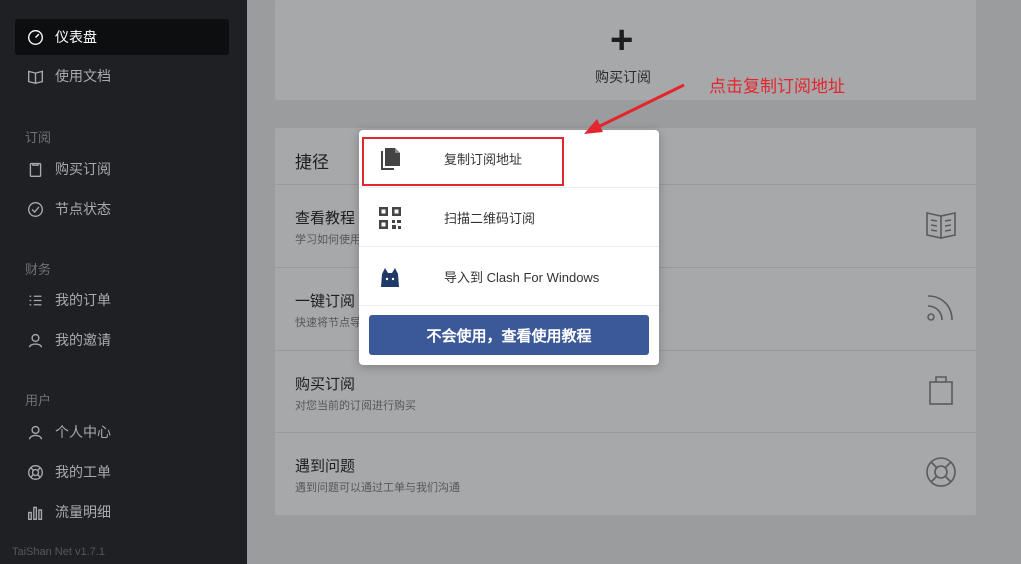  Describe the element at coordinates (328, 240) in the screenshot. I see `shortcut-desc: 学习如何使用` at that location.